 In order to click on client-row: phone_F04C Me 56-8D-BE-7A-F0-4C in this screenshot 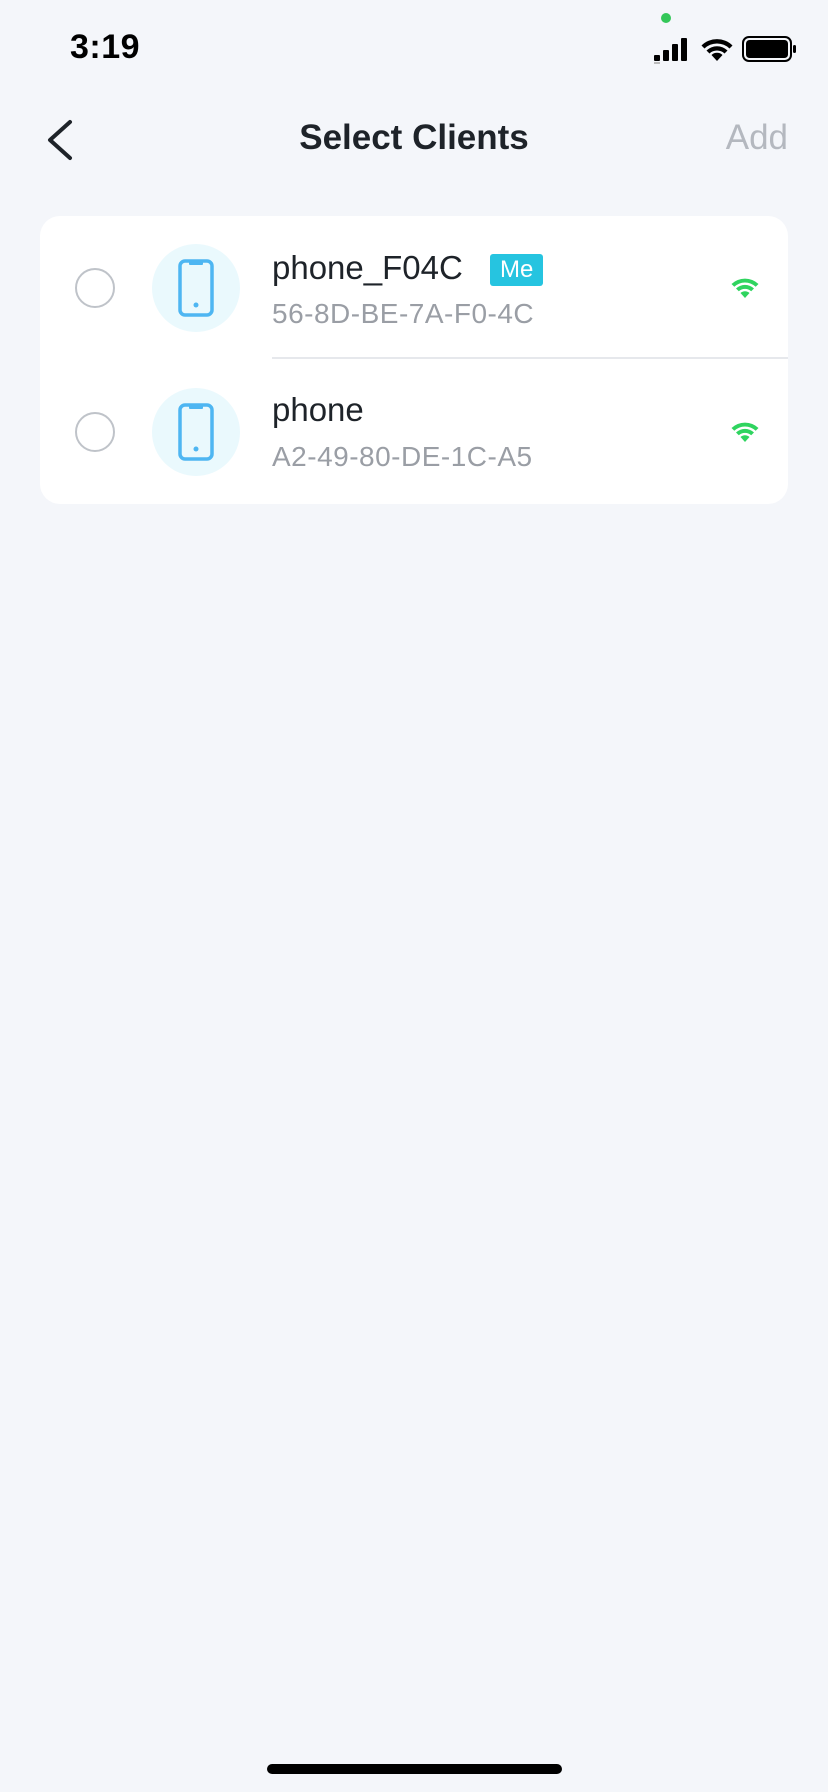, I will do `click(414, 287)`.